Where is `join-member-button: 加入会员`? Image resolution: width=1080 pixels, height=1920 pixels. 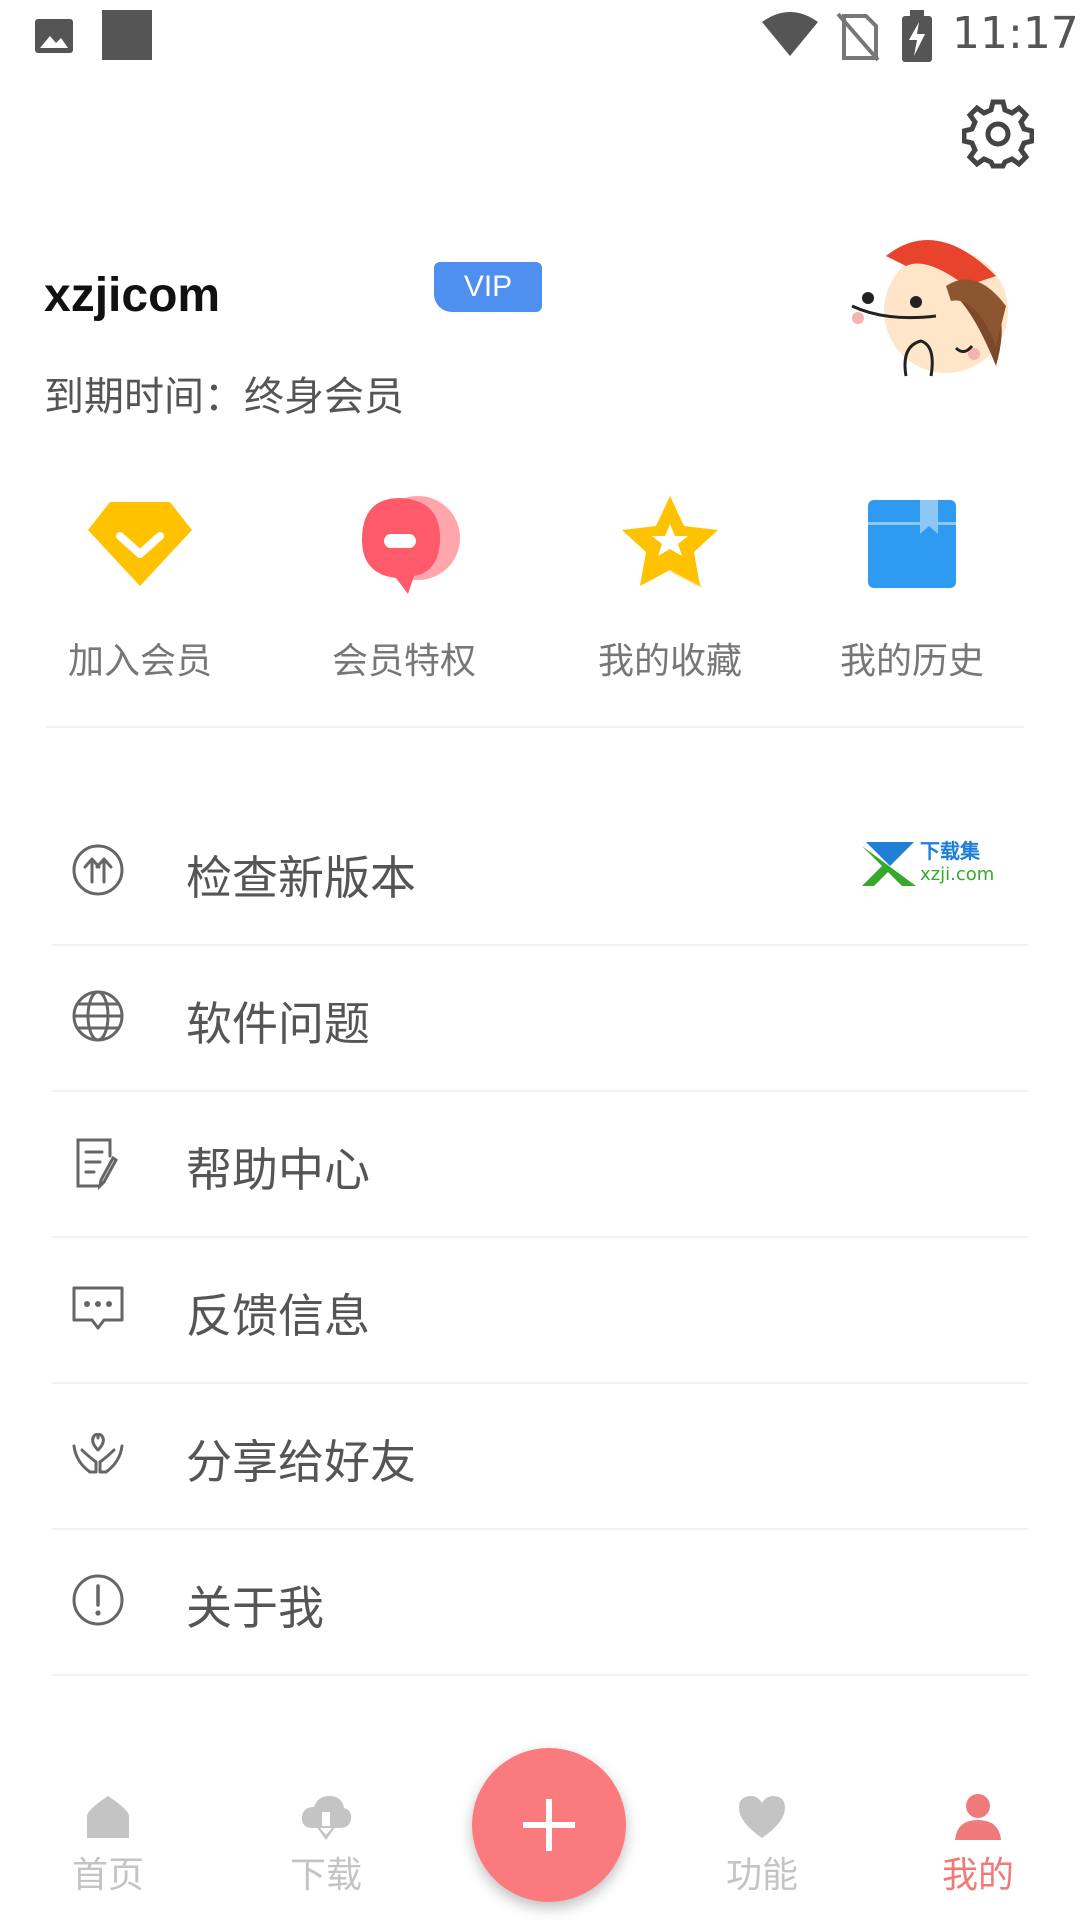
join-member-button: 加入会员 is located at coordinates (140, 587).